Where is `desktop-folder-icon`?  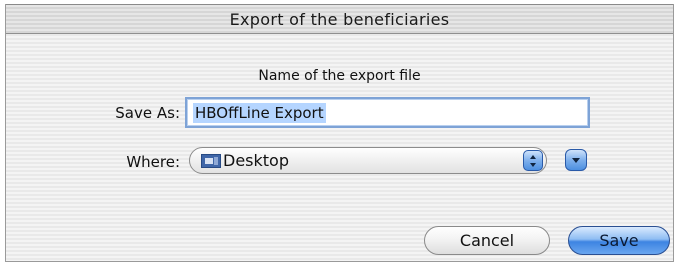 desktop-folder-icon is located at coordinates (211, 161).